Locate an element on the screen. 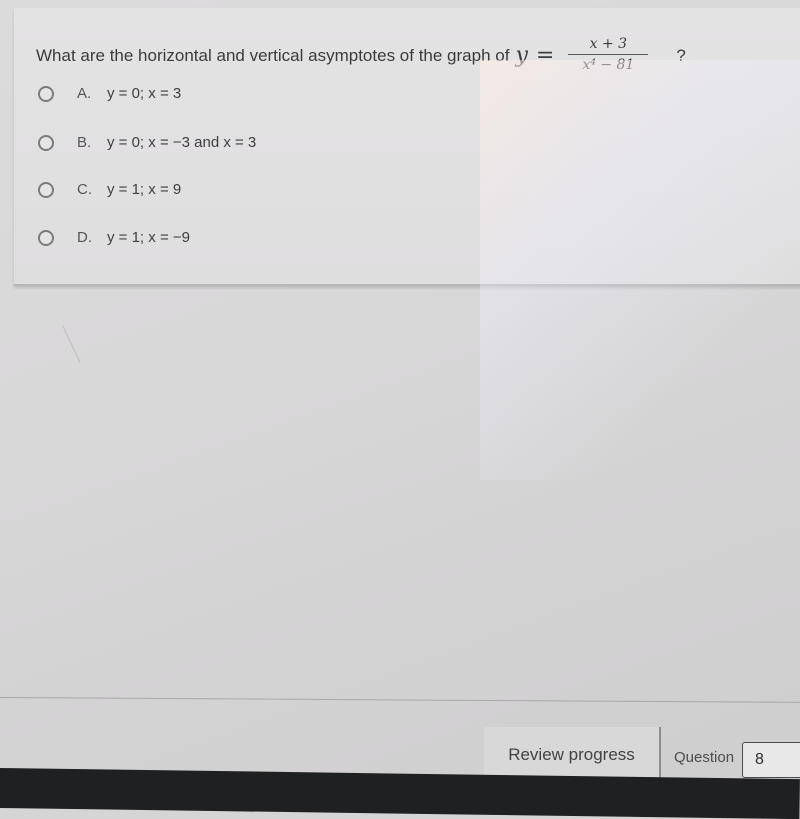  review-progress-label: Review progress is located at coordinates (571, 754).